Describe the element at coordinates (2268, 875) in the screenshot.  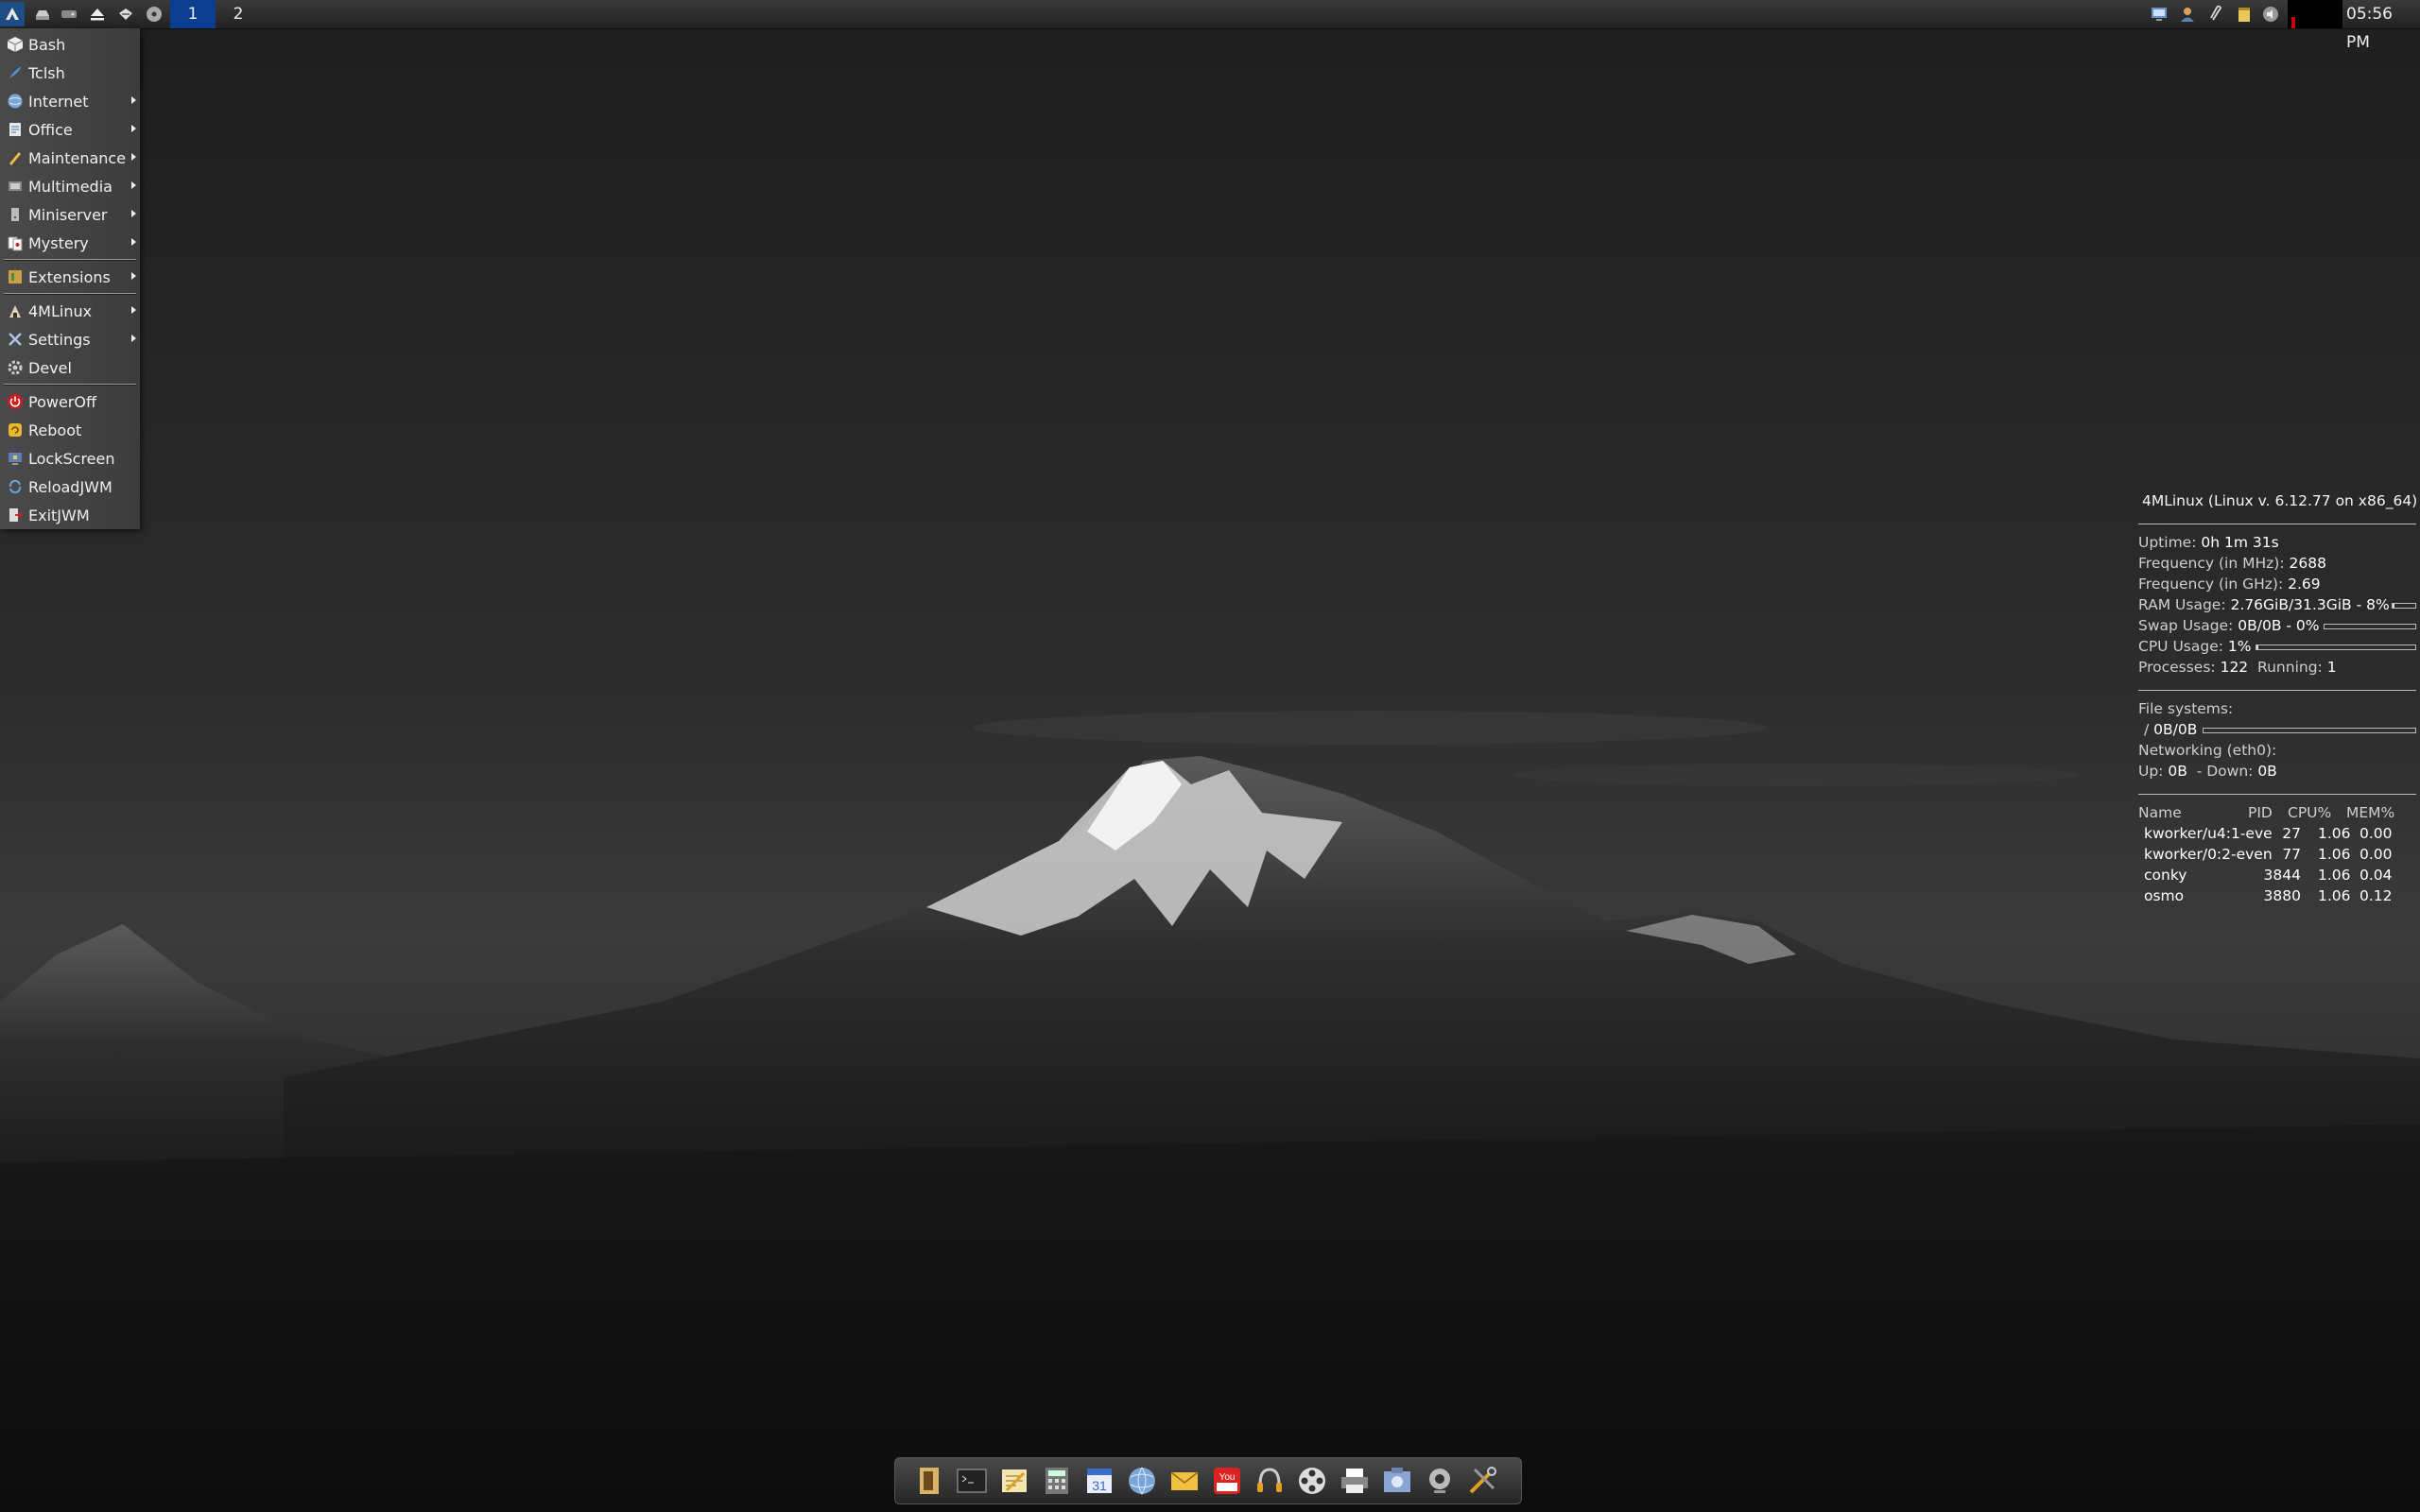
I see `process-row: conky 3844 1.06 0.04` at that location.